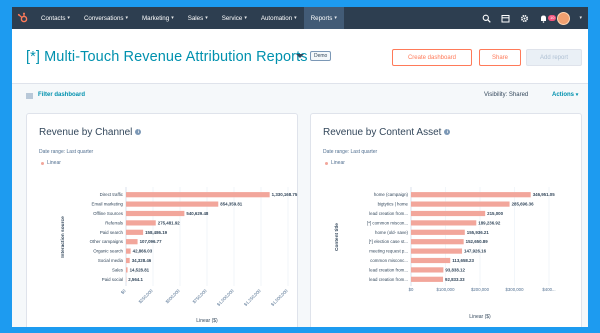  What do you see at coordinates (564, 18) in the screenshot?
I see `user-avatar` at bounding box center [564, 18].